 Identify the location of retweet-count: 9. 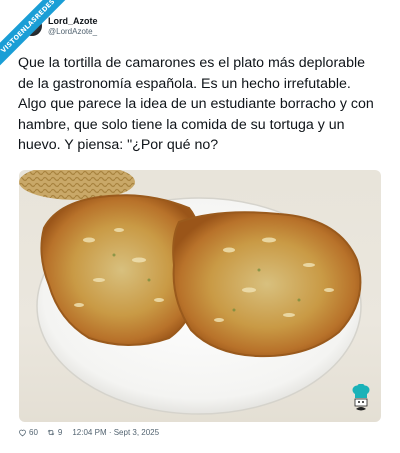
(60, 432).